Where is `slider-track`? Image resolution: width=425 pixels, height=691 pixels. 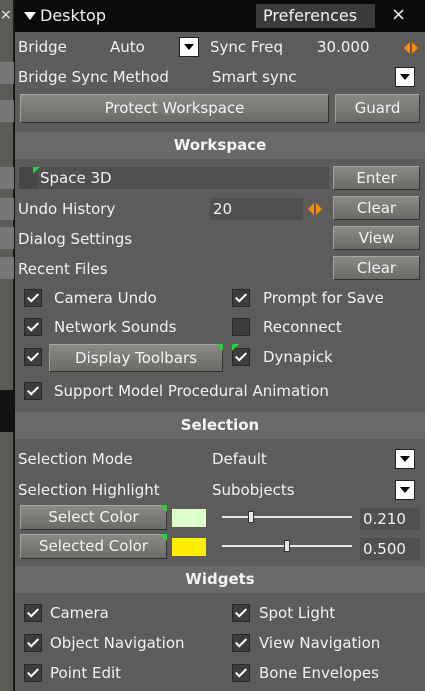
slider-track is located at coordinates (287, 517).